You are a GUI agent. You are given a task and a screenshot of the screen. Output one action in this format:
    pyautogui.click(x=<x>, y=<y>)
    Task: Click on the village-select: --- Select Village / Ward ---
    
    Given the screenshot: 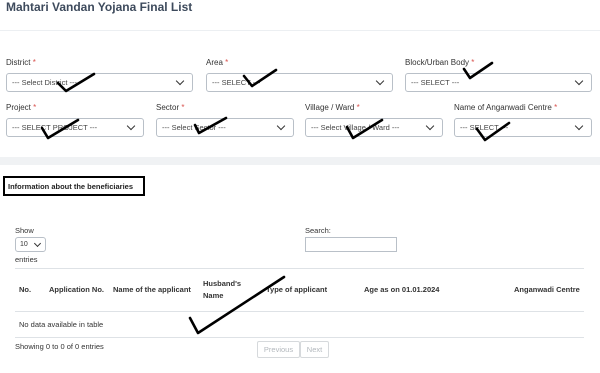 What is the action you would take?
    pyautogui.click(x=374, y=127)
    